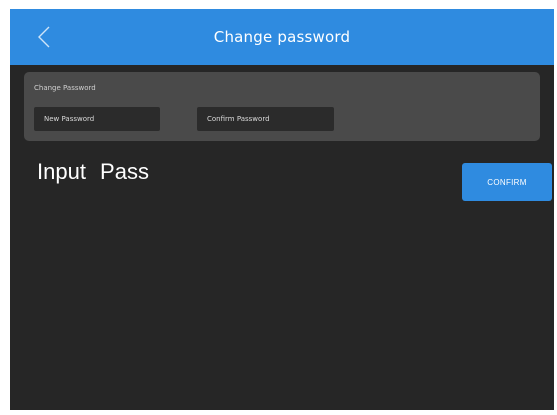 The height and width of the screenshot is (415, 557). Describe the element at coordinates (65, 88) in the screenshot. I see `panel-label: Change Password` at that location.